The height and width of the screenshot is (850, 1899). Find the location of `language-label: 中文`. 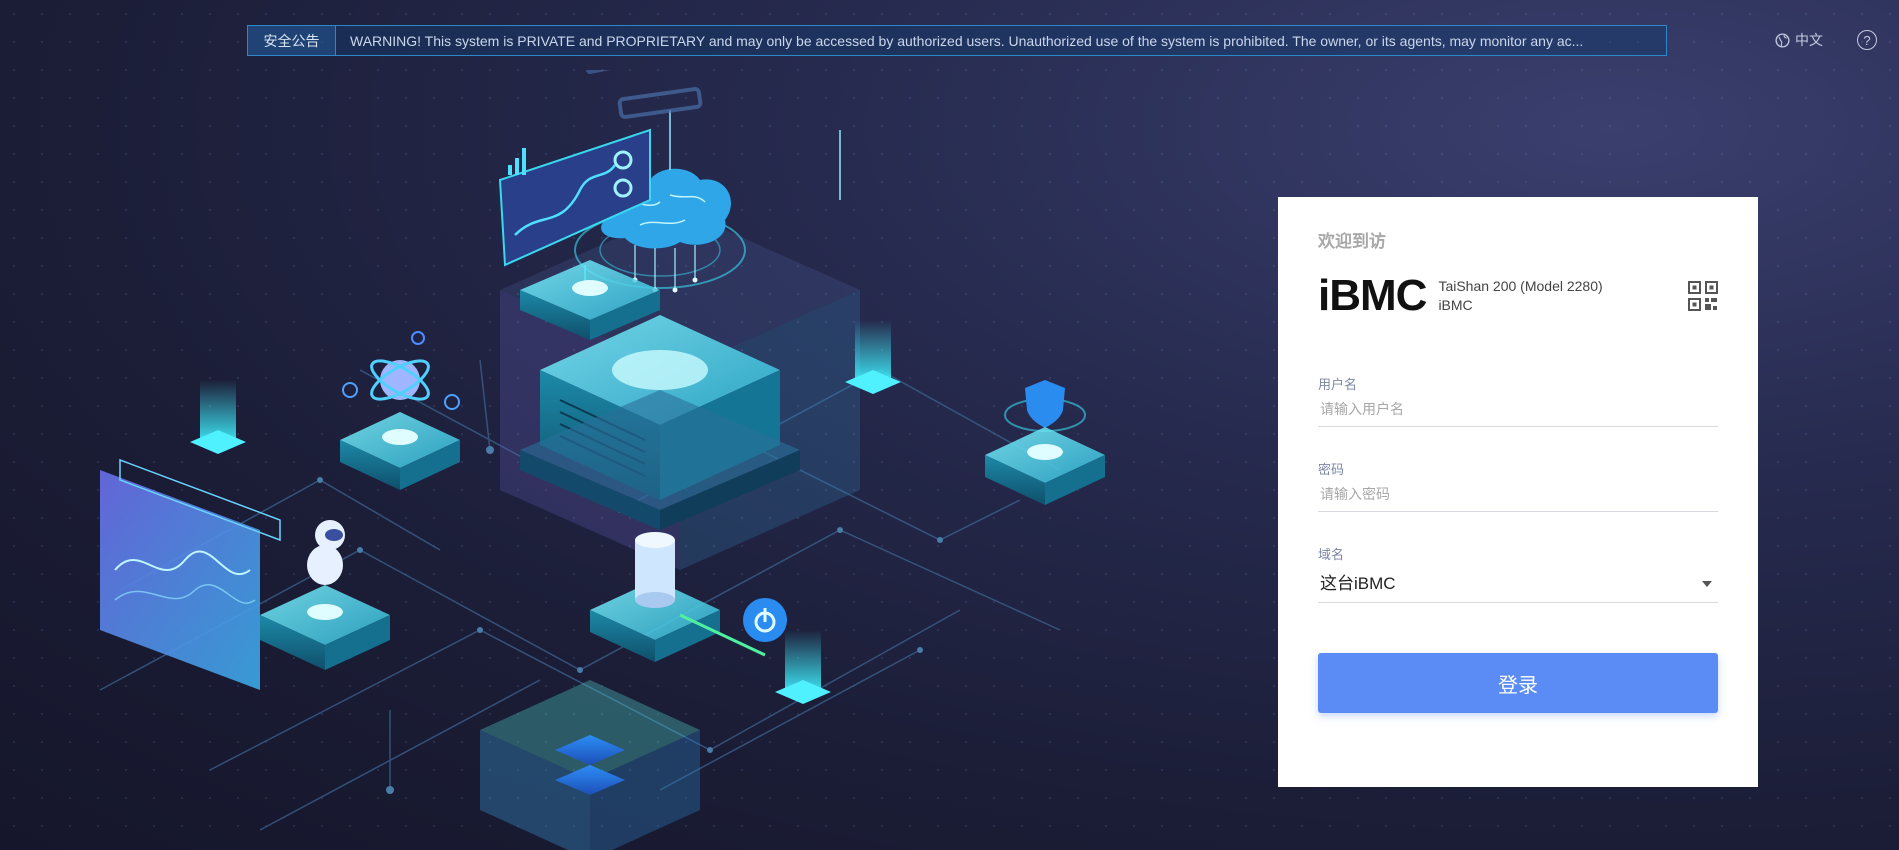

language-label: 中文 is located at coordinates (1809, 40).